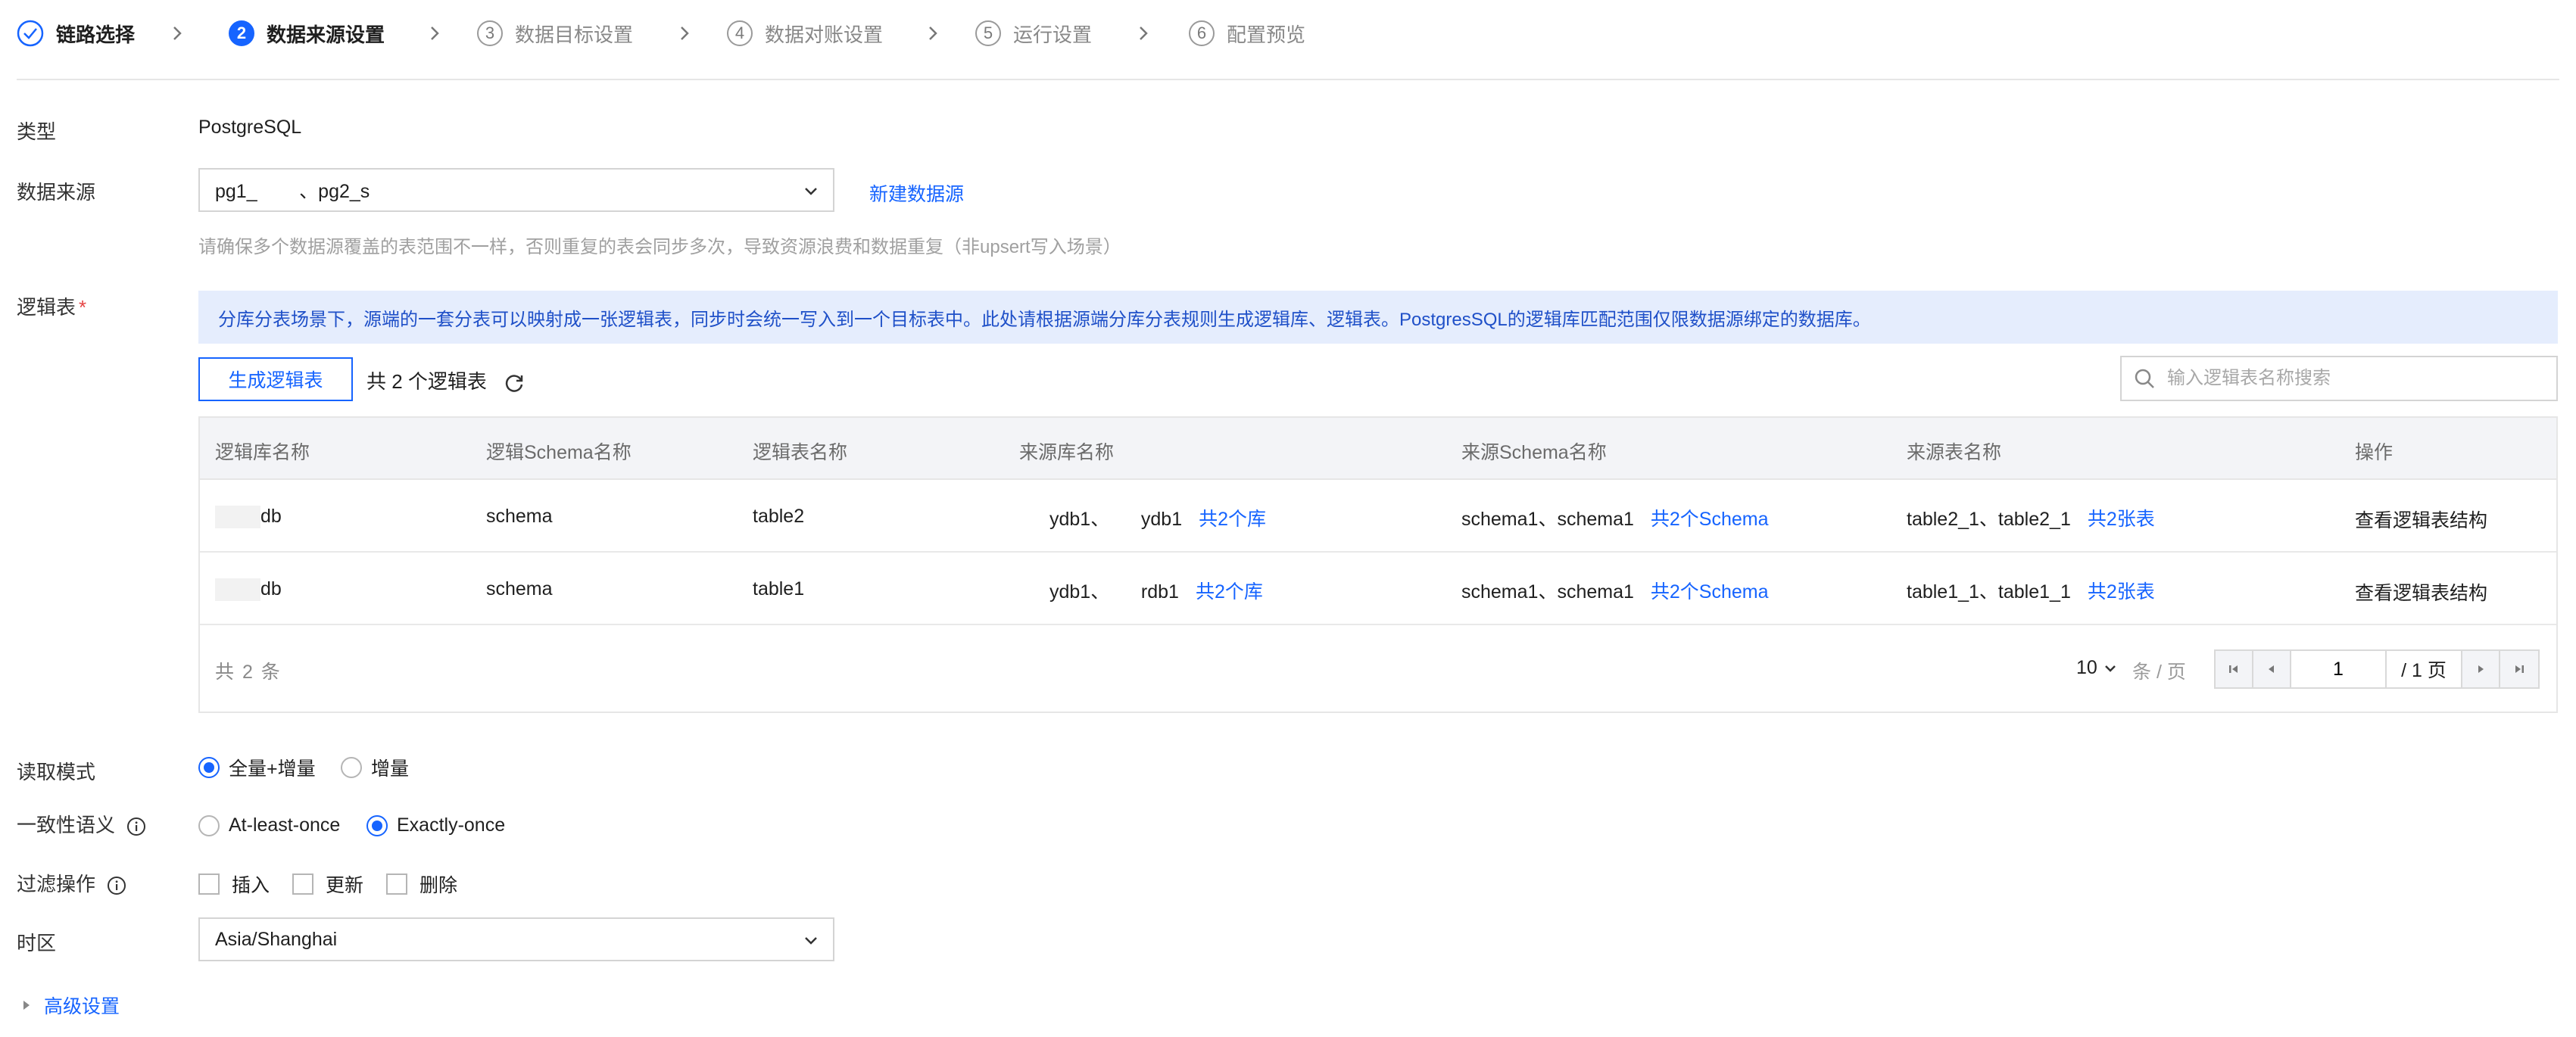  Describe the element at coordinates (56, 772) in the screenshot. I see `read-mode-label: 读取模式` at that location.